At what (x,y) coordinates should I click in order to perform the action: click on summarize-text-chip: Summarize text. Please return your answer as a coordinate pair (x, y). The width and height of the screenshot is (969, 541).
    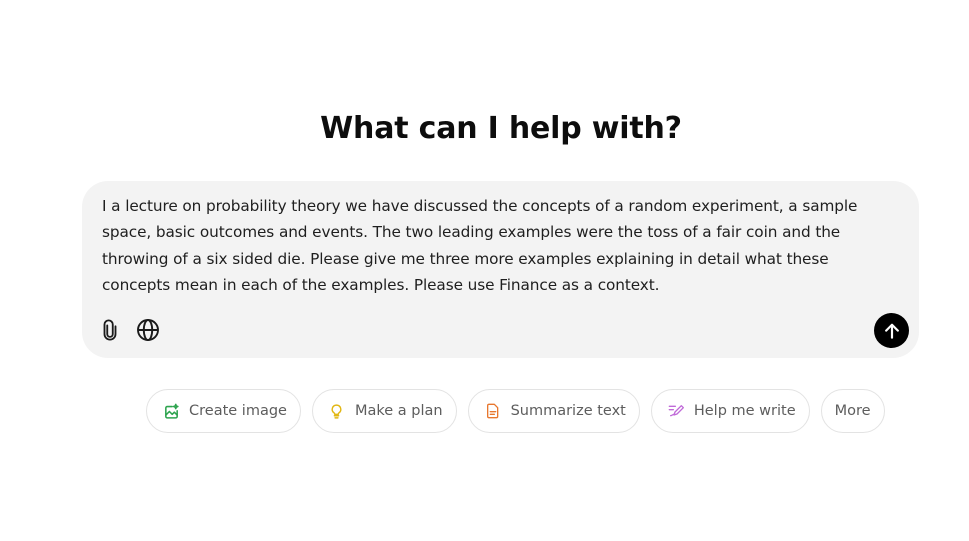
    Looking at the image, I should click on (553, 411).